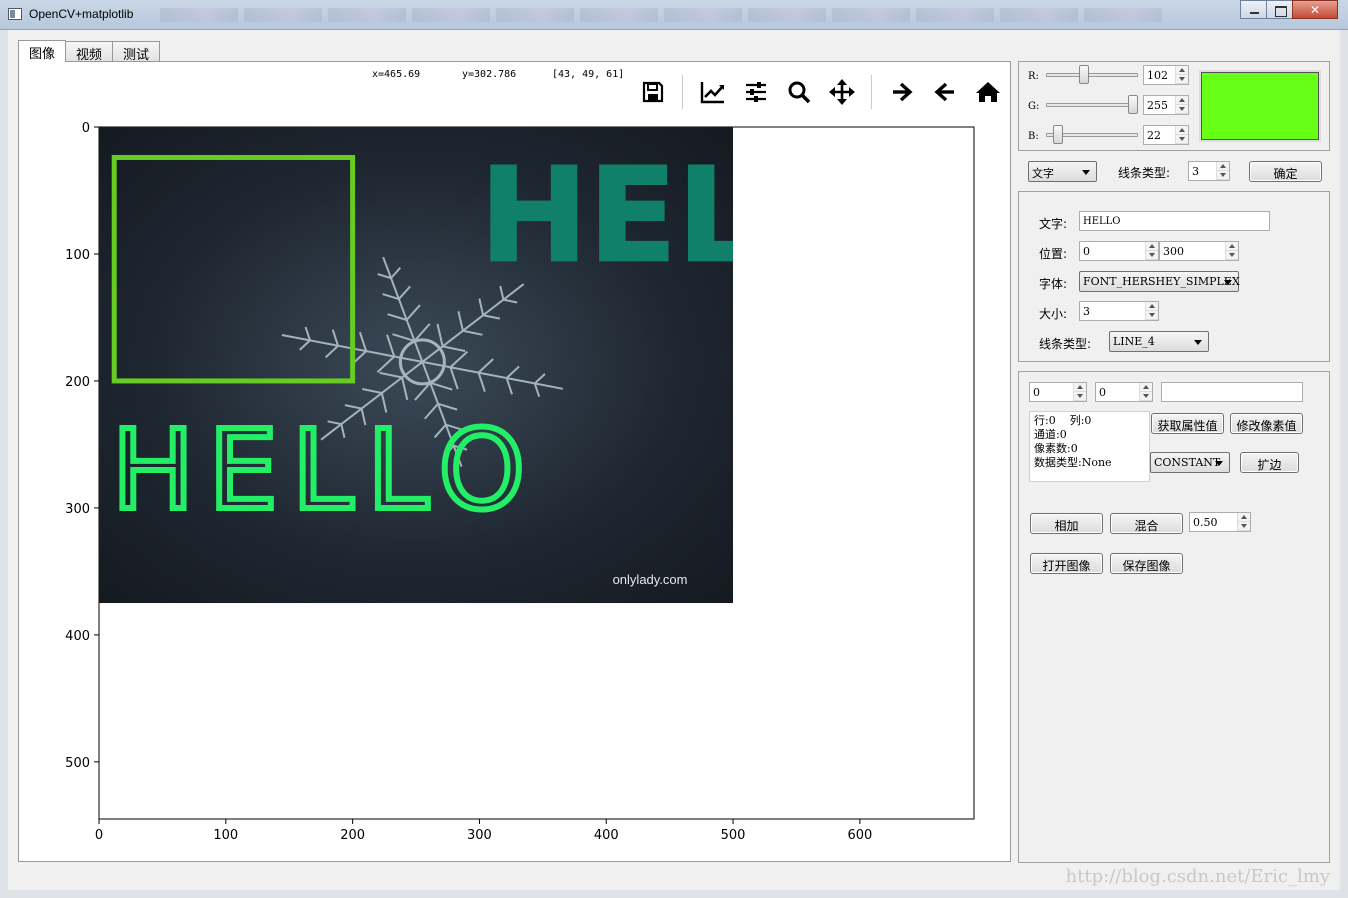 The width and height of the screenshot is (1348, 898). Describe the element at coordinates (479, 835) in the screenshot. I see `x-tick-label: 300` at that location.